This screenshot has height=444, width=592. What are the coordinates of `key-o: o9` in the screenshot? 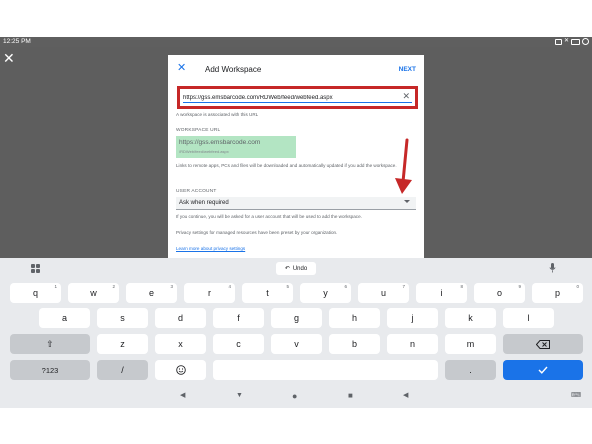 It's located at (499, 293).